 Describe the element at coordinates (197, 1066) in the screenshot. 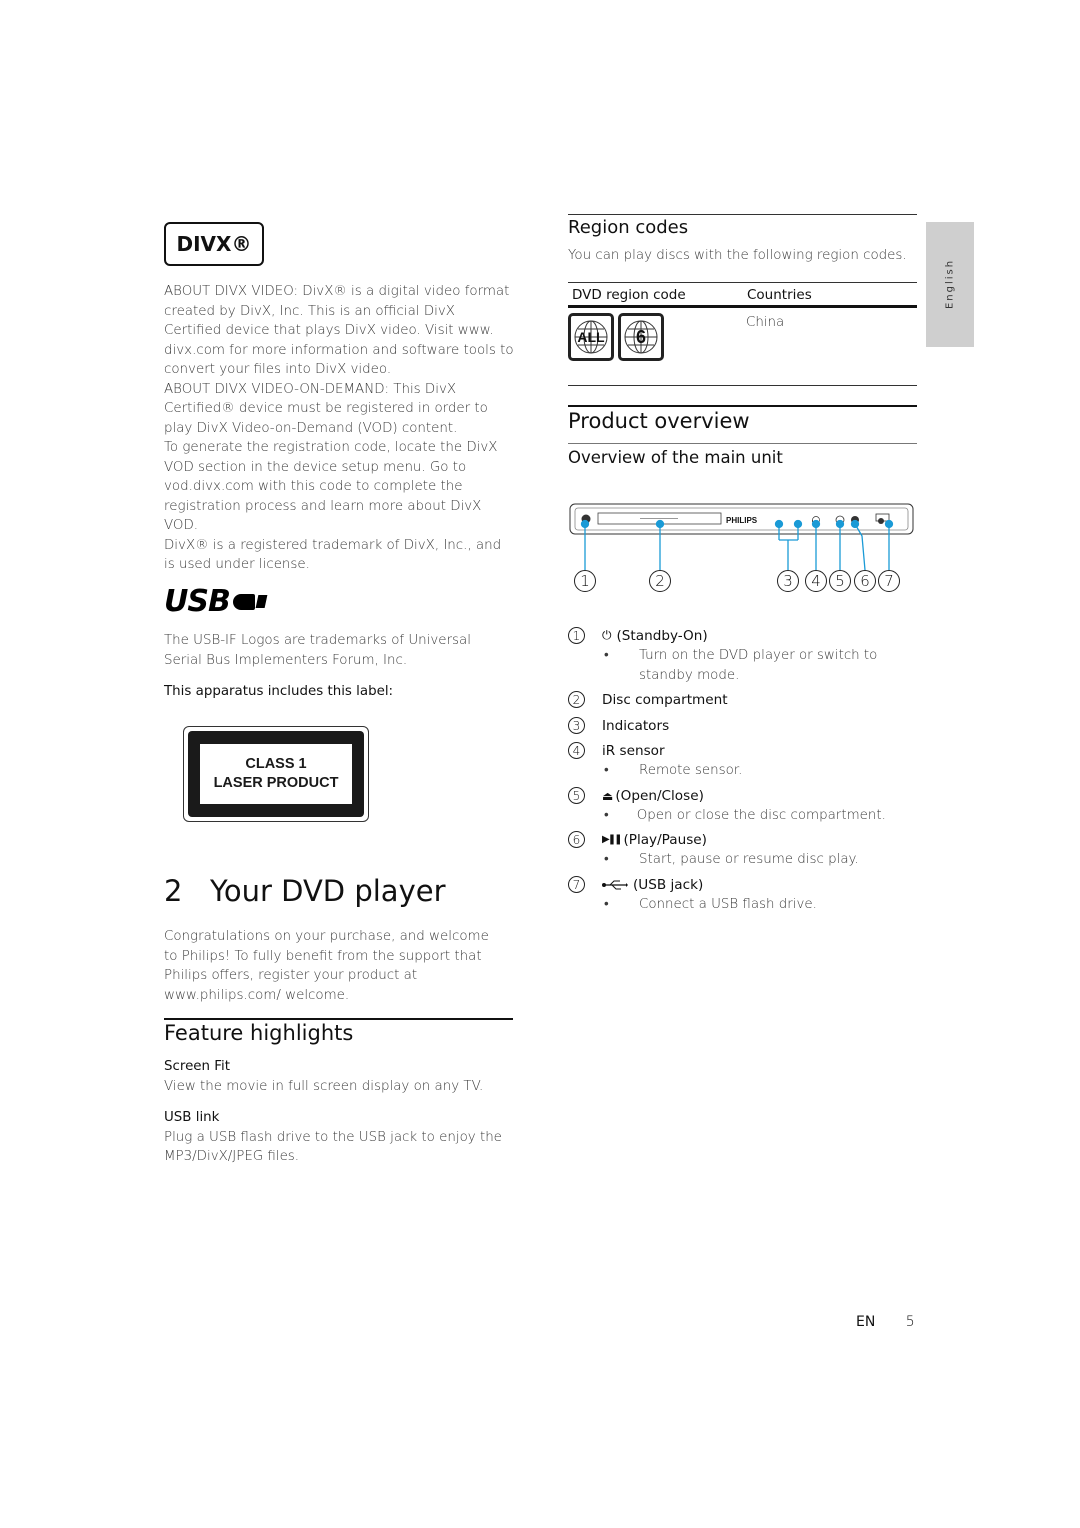

I see `feature-name: Screen Fit` at that location.